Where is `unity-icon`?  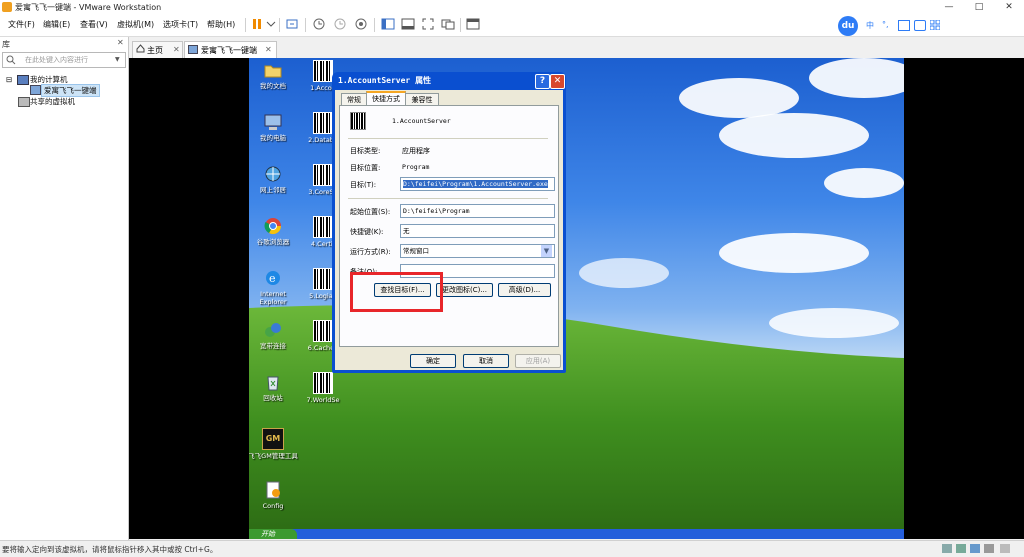 unity-icon is located at coordinates (448, 24).